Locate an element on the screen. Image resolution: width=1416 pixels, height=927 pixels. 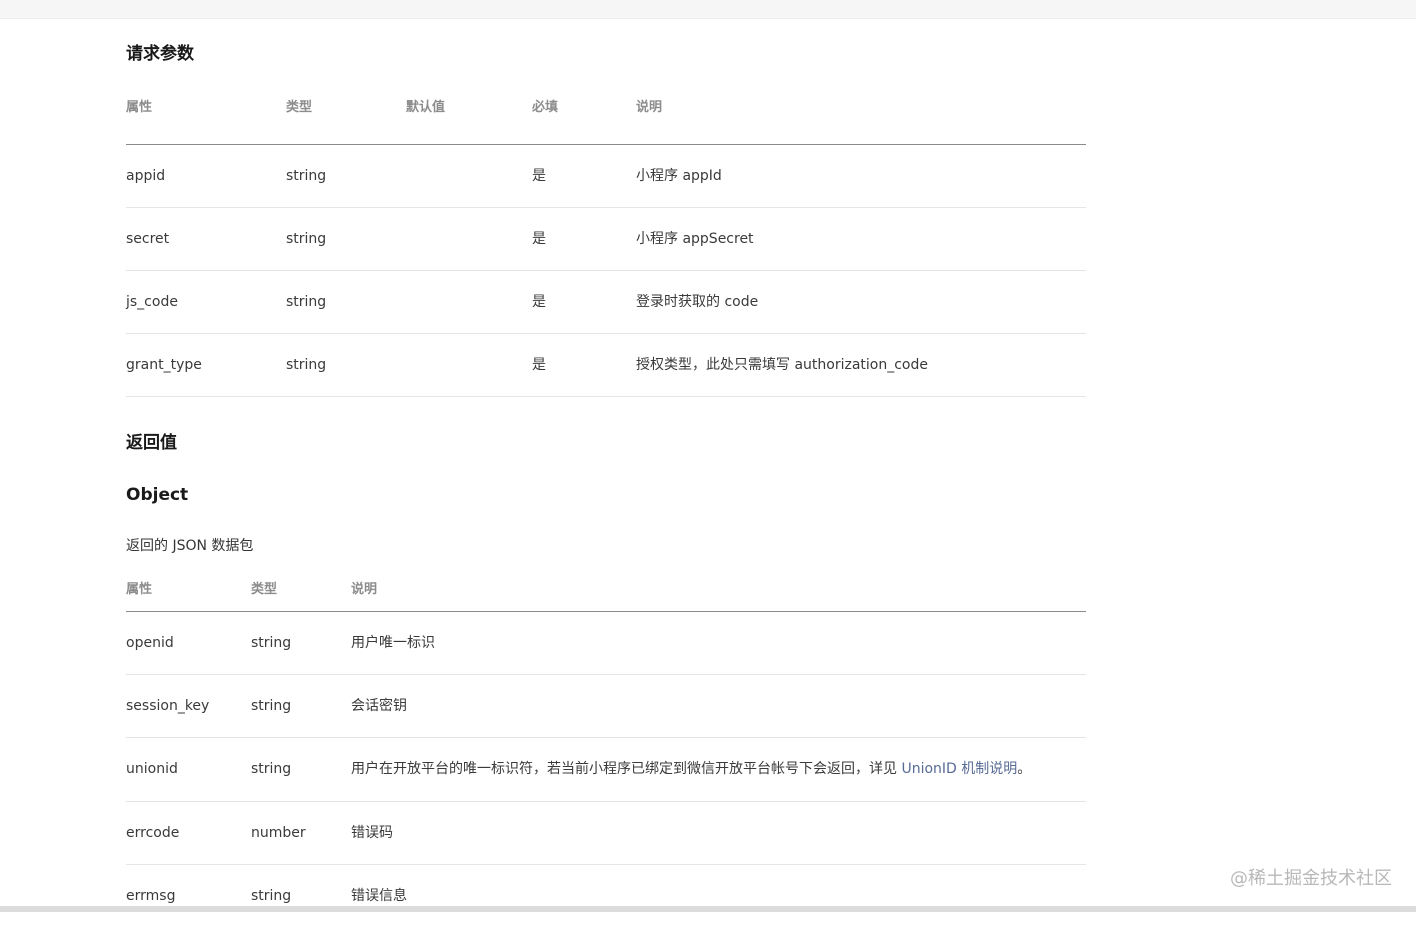
table-header: 属性 类型 默认值 必填 说明 is located at coordinates (606, 121).